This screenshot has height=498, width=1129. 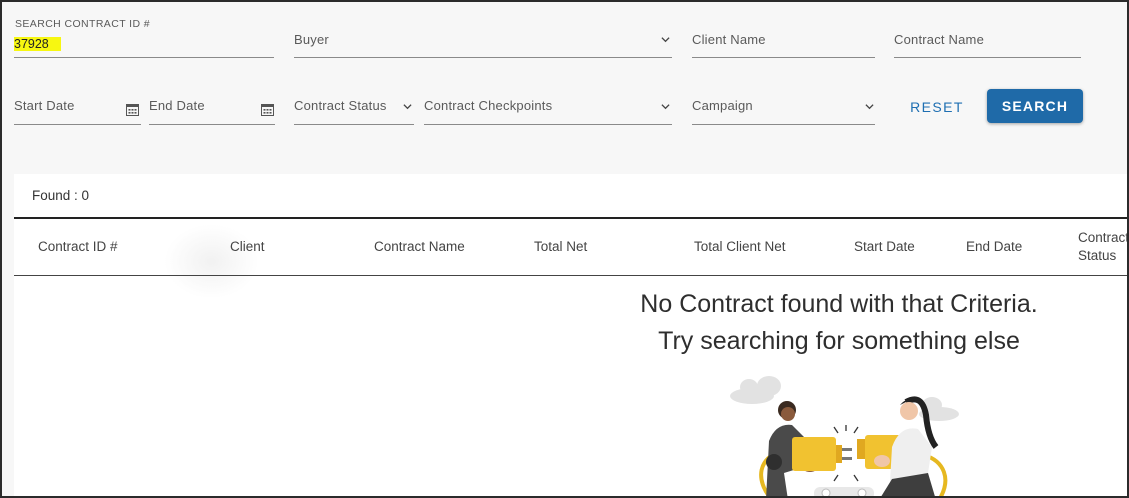 I want to click on campaign-underline, so click(x=783, y=124).